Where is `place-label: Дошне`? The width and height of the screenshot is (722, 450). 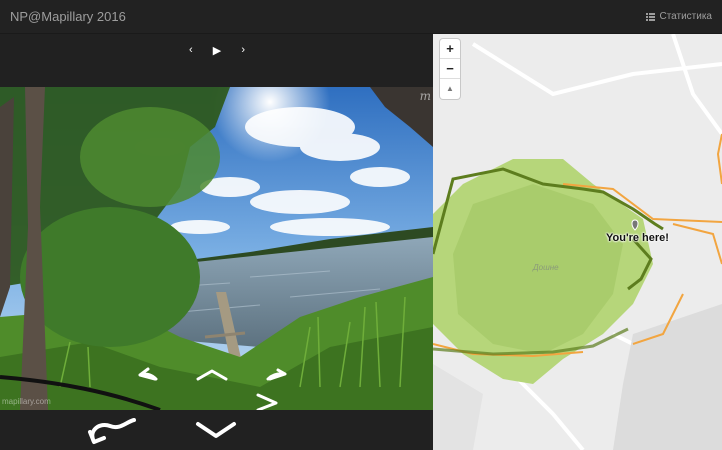 place-label: Дошне is located at coordinates (546, 267).